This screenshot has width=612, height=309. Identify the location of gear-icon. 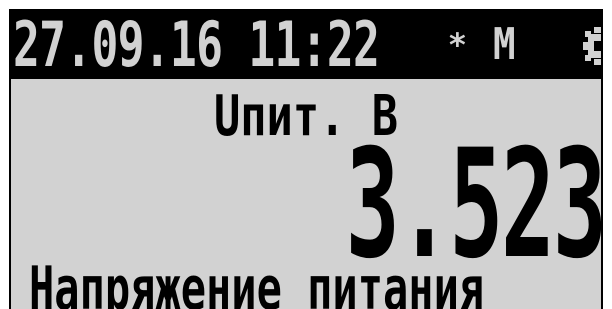
(592, 46).